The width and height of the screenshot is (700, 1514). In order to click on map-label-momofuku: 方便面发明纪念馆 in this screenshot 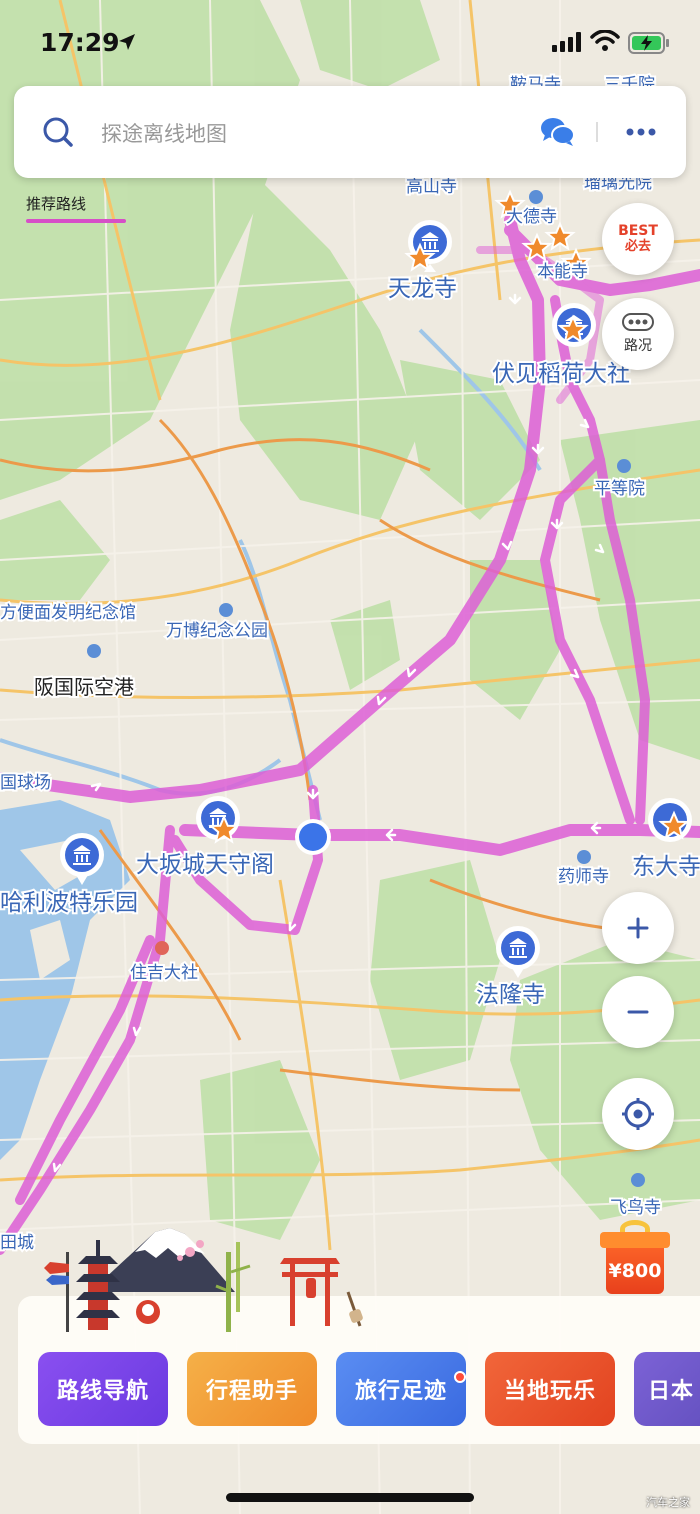, I will do `click(69, 612)`.